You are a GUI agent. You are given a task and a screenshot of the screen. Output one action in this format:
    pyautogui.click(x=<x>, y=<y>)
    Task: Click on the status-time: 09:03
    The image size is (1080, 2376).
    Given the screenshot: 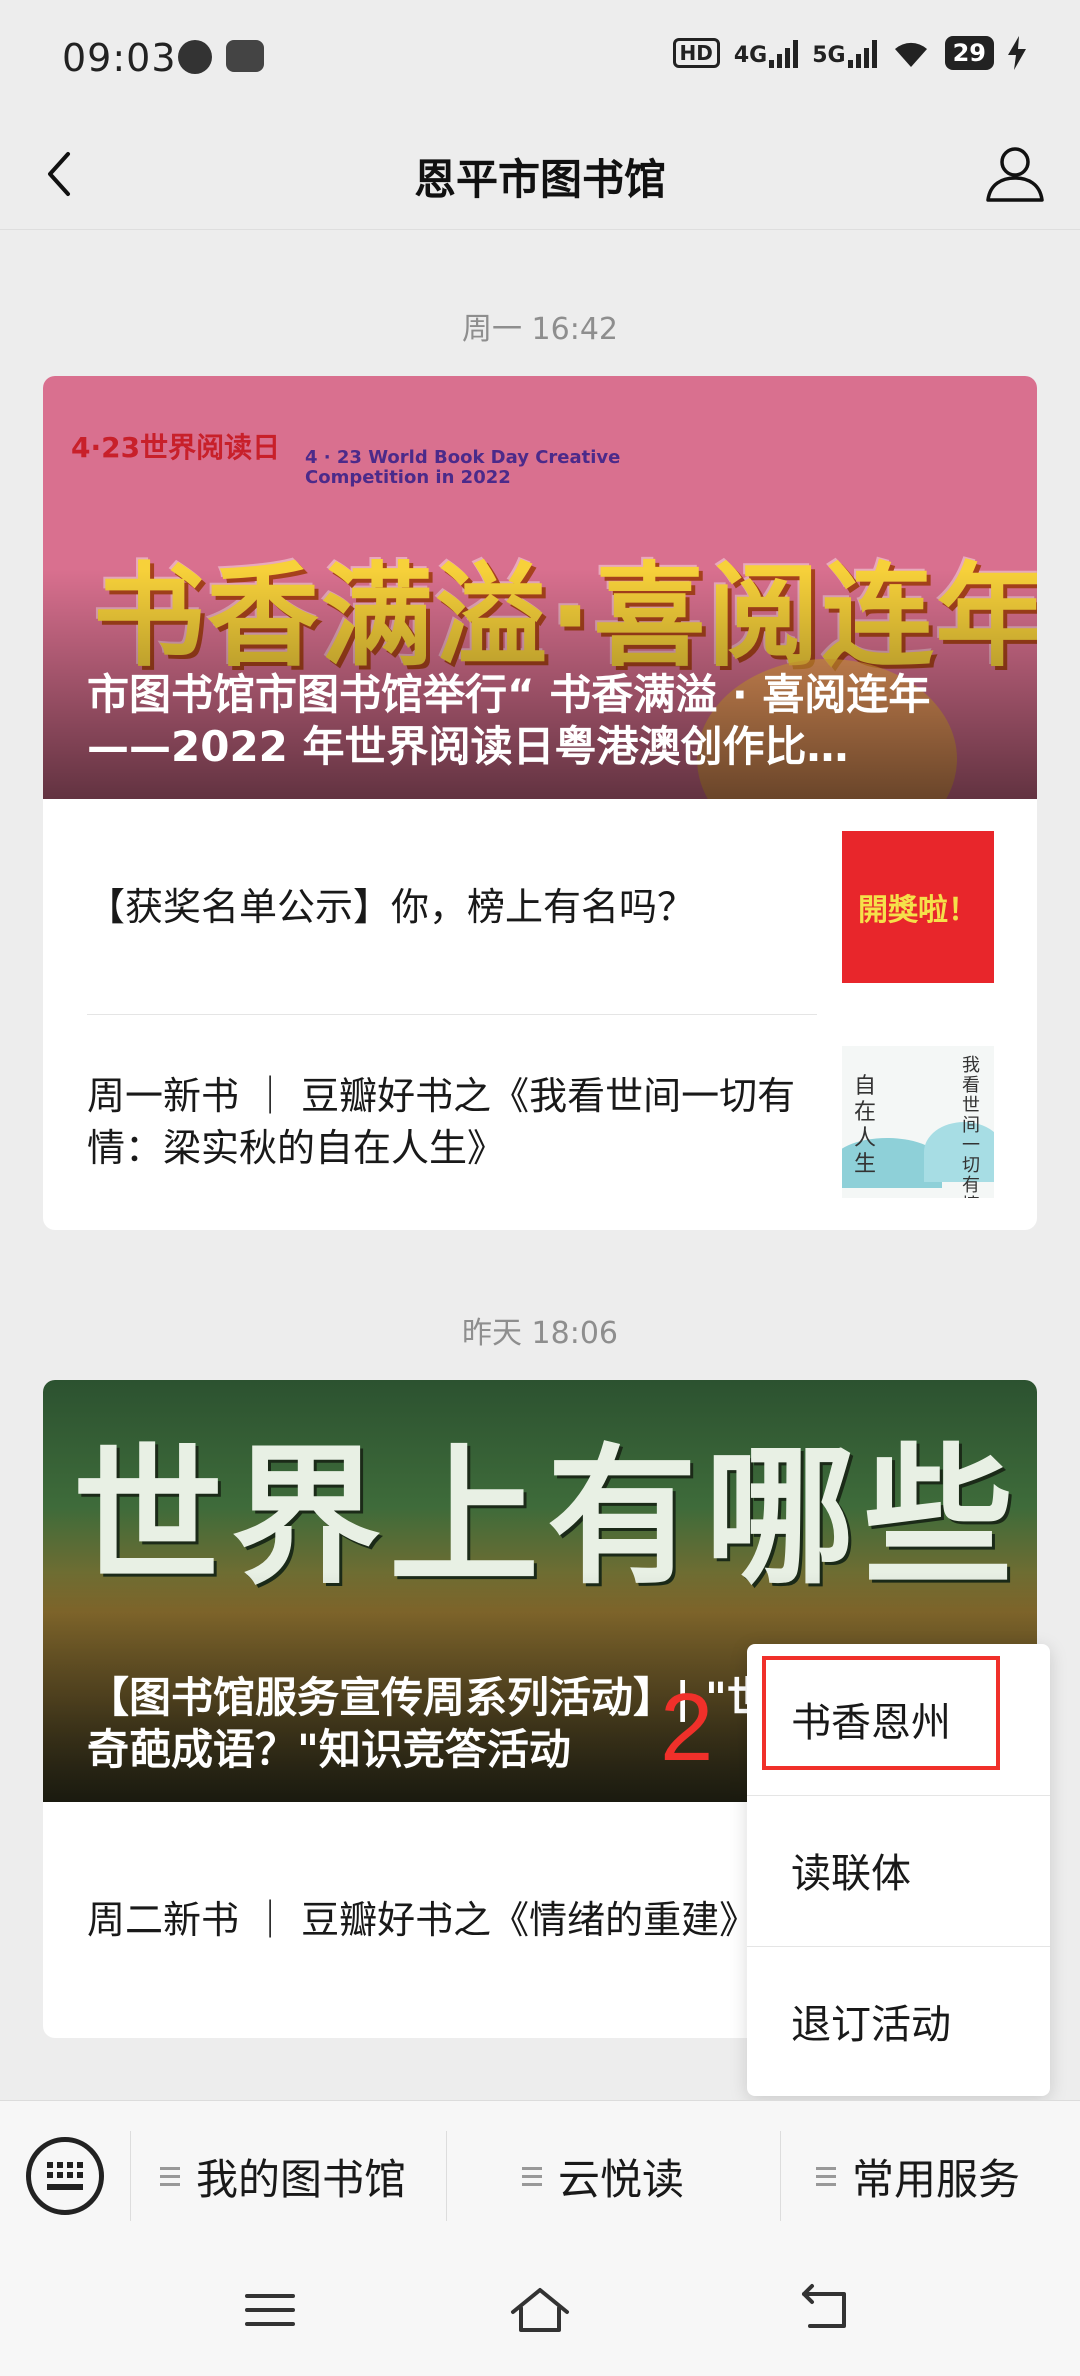 What is the action you would take?
    pyautogui.click(x=119, y=58)
    